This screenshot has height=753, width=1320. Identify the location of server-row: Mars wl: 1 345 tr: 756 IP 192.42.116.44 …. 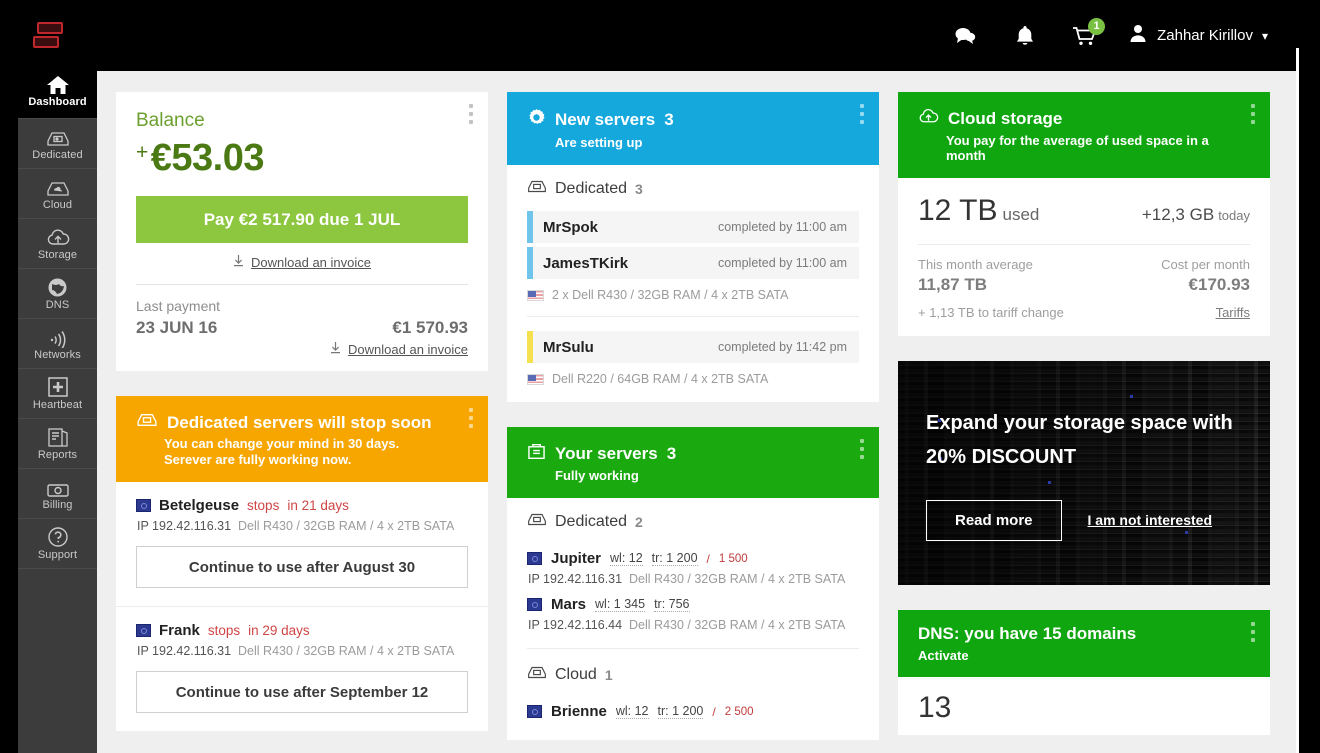
(693, 614).